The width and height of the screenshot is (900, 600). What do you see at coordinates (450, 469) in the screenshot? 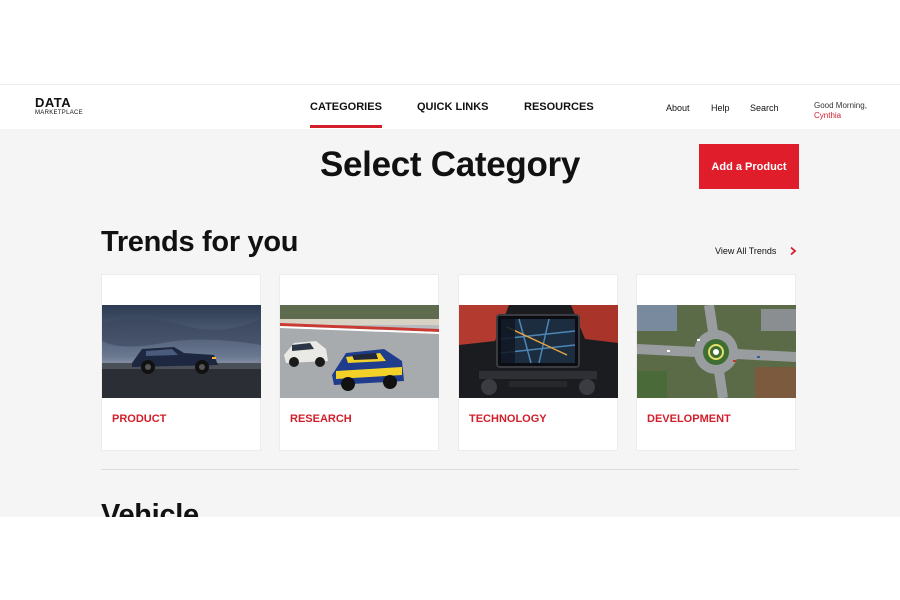
I see `section-divider` at bounding box center [450, 469].